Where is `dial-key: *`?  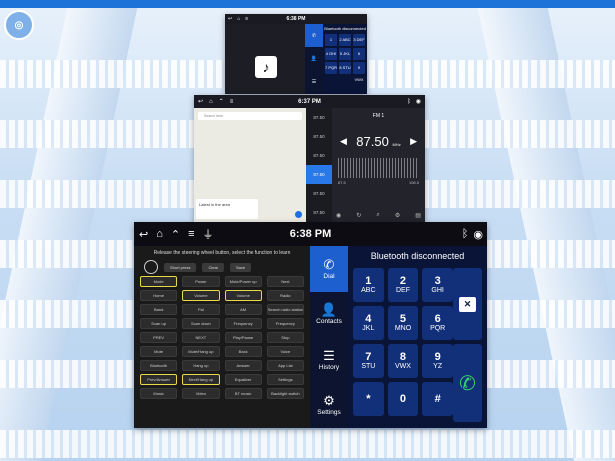 dial-key: * is located at coordinates (368, 399).